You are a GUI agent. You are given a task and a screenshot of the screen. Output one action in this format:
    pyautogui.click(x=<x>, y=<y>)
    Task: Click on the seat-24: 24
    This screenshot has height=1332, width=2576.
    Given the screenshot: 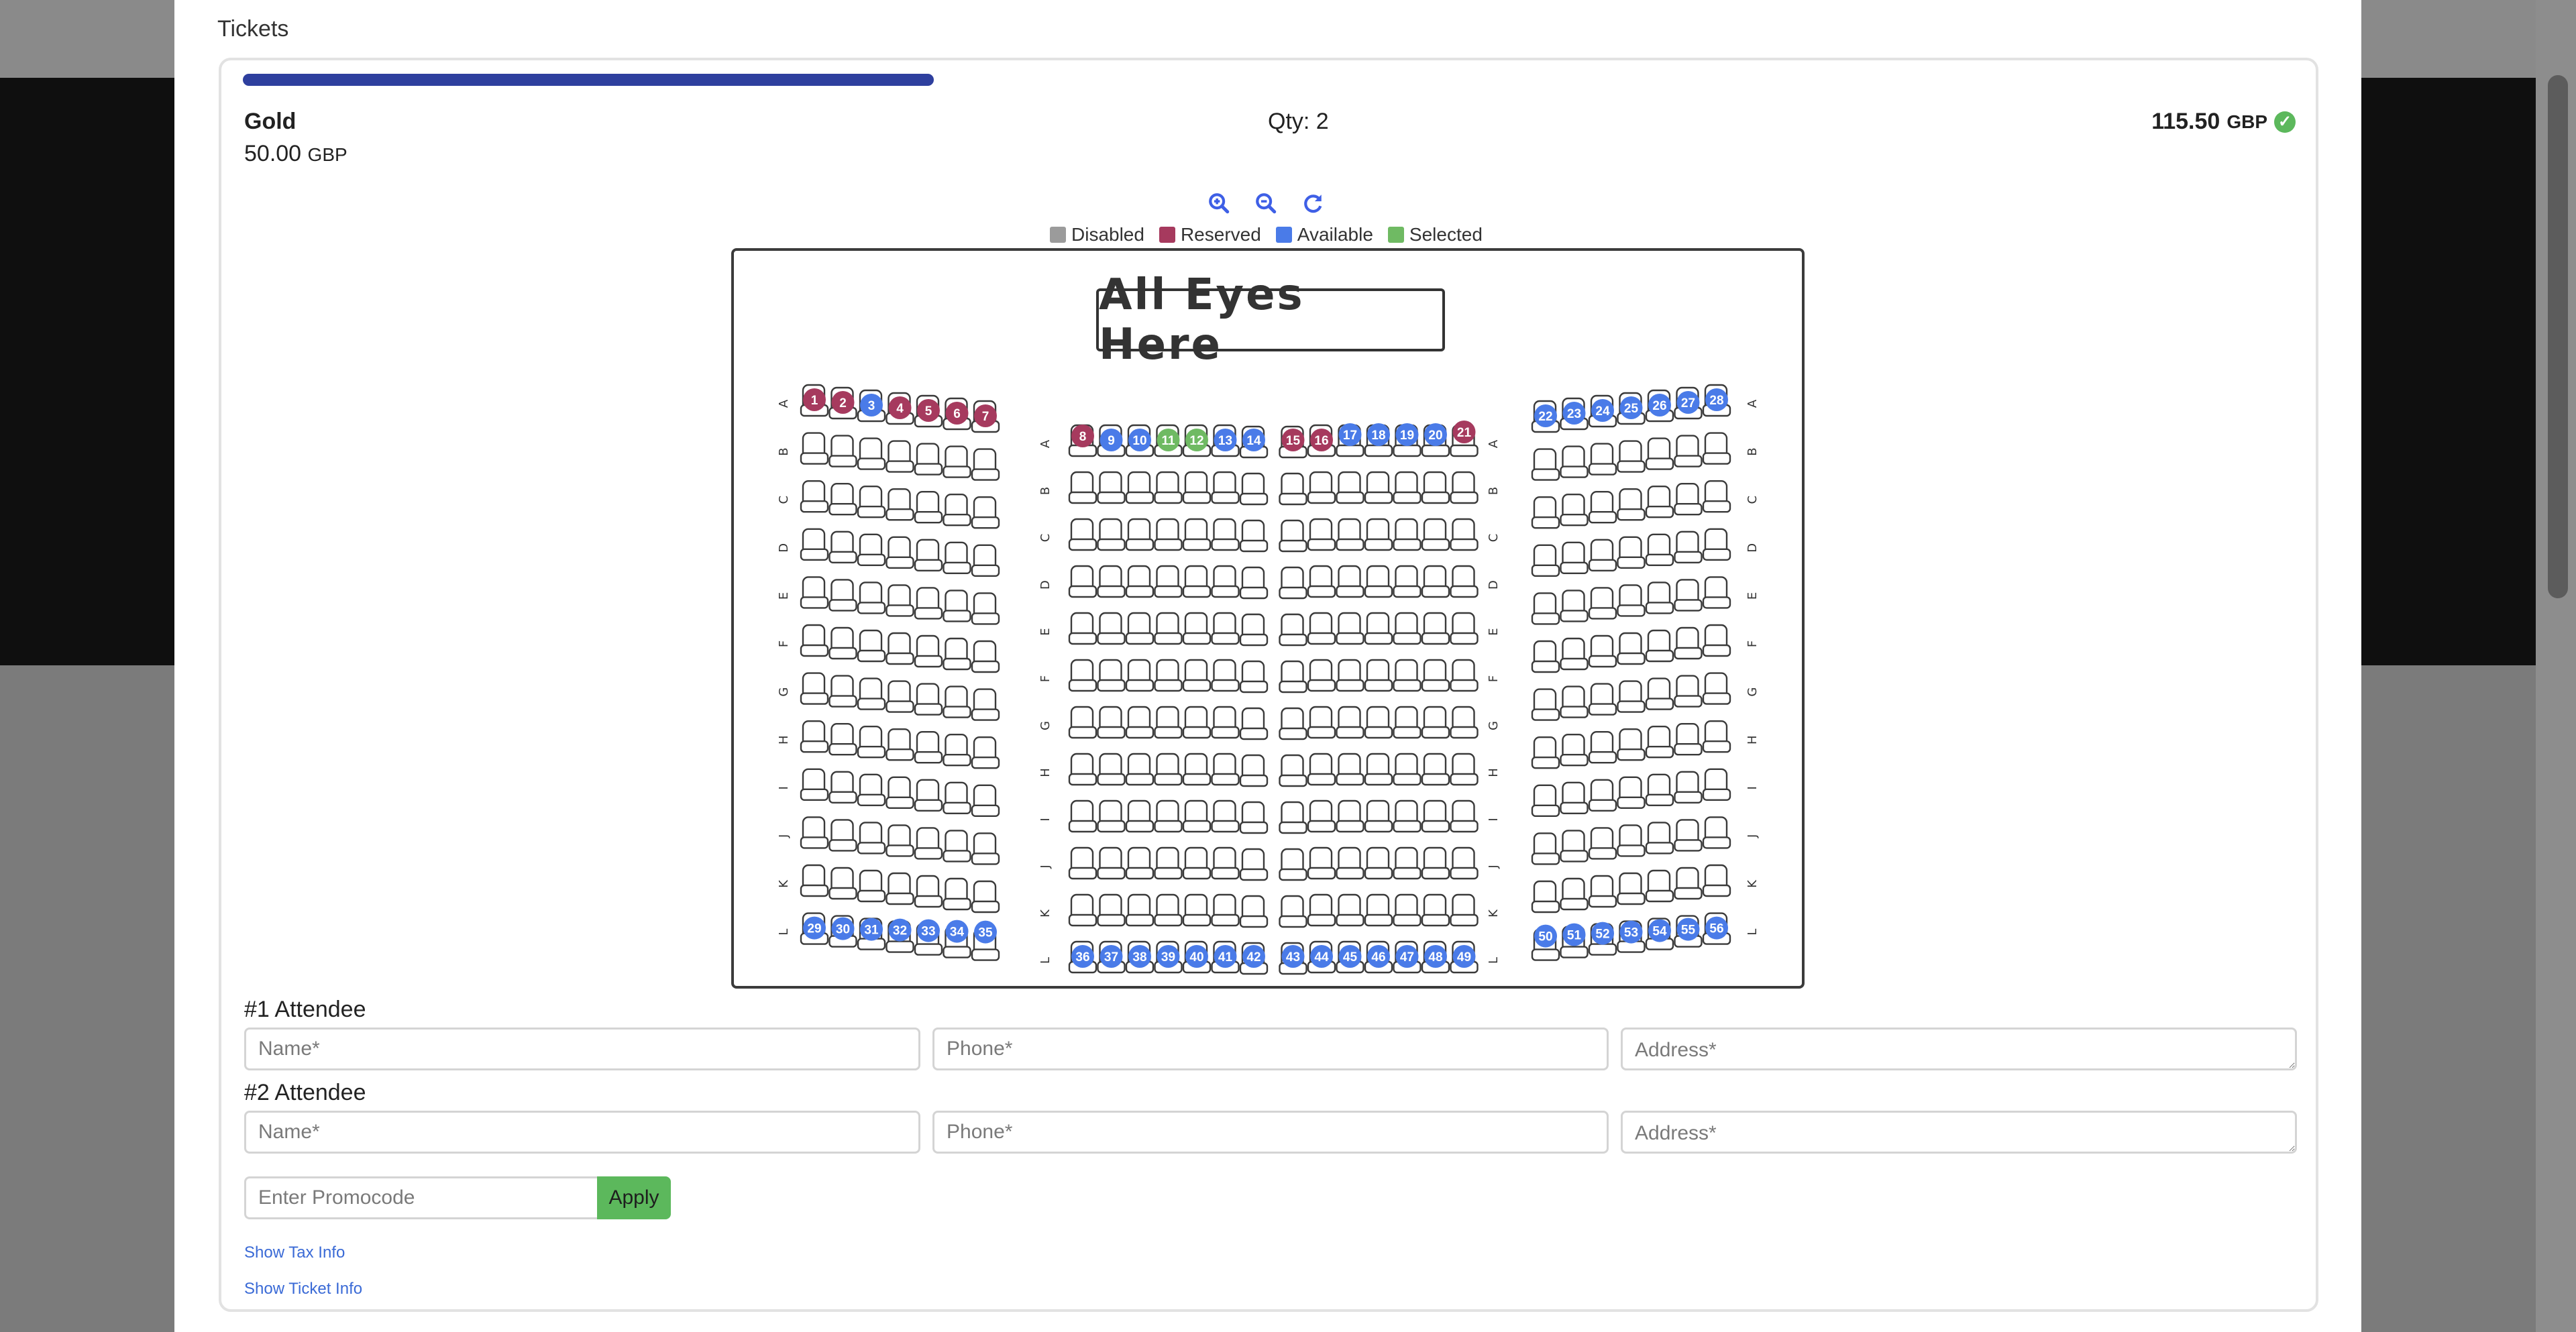 What is the action you would take?
    pyautogui.click(x=1602, y=410)
    